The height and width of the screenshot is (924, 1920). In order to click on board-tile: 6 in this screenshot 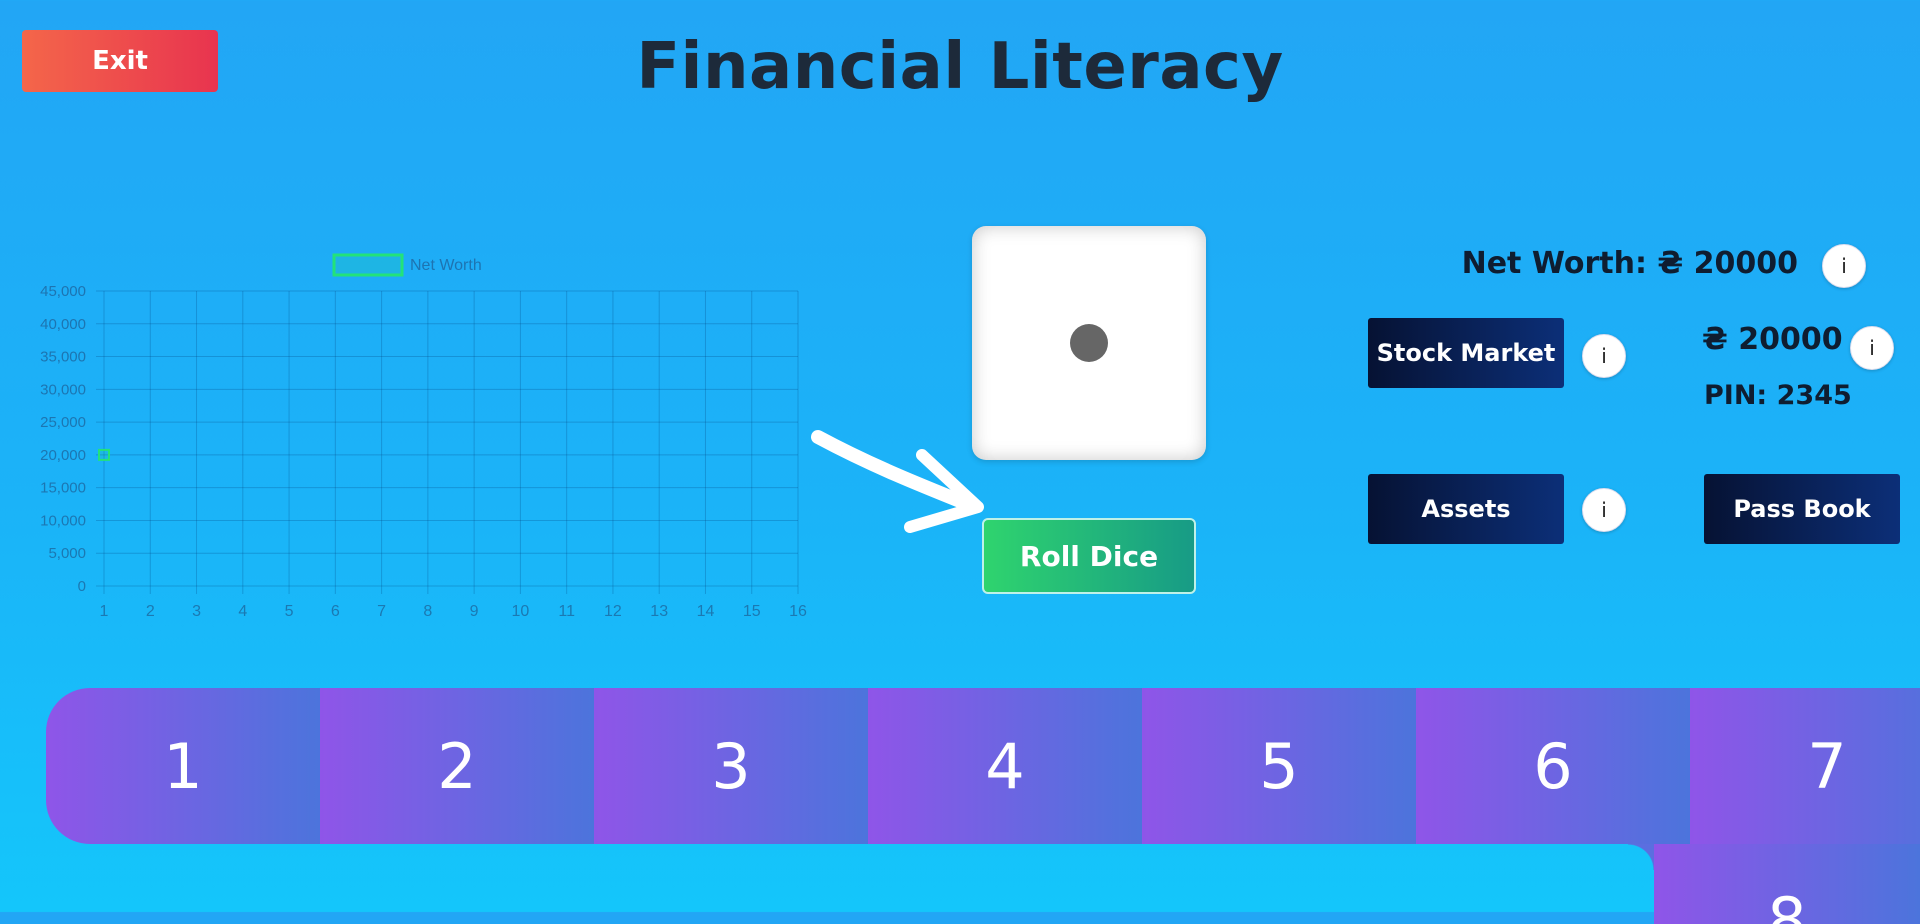, I will do `click(1553, 766)`.